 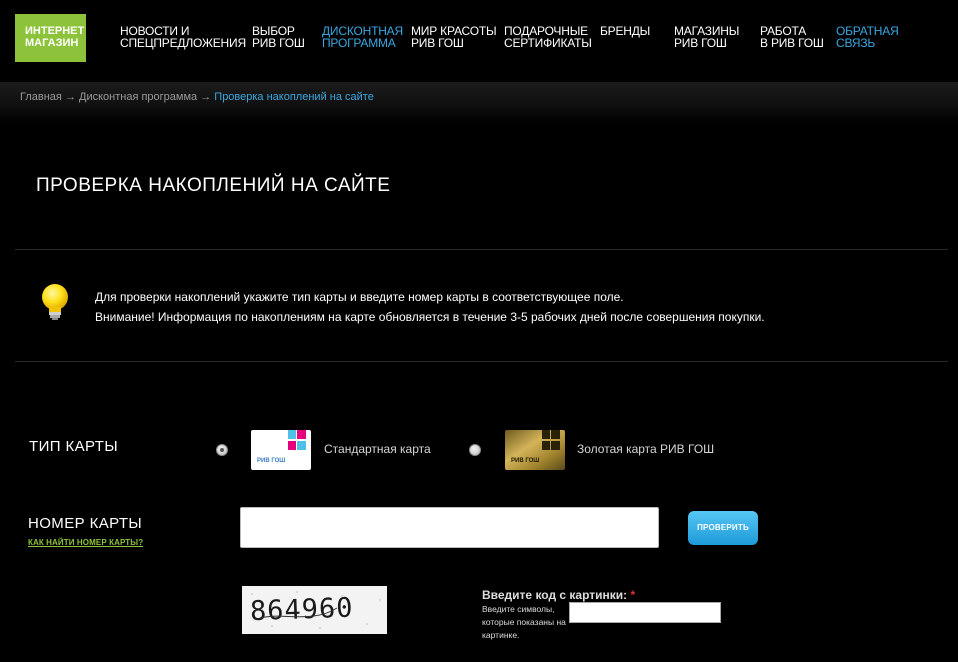 I want to click on check-button: ПРОВЕРИТЬ, so click(x=723, y=528).